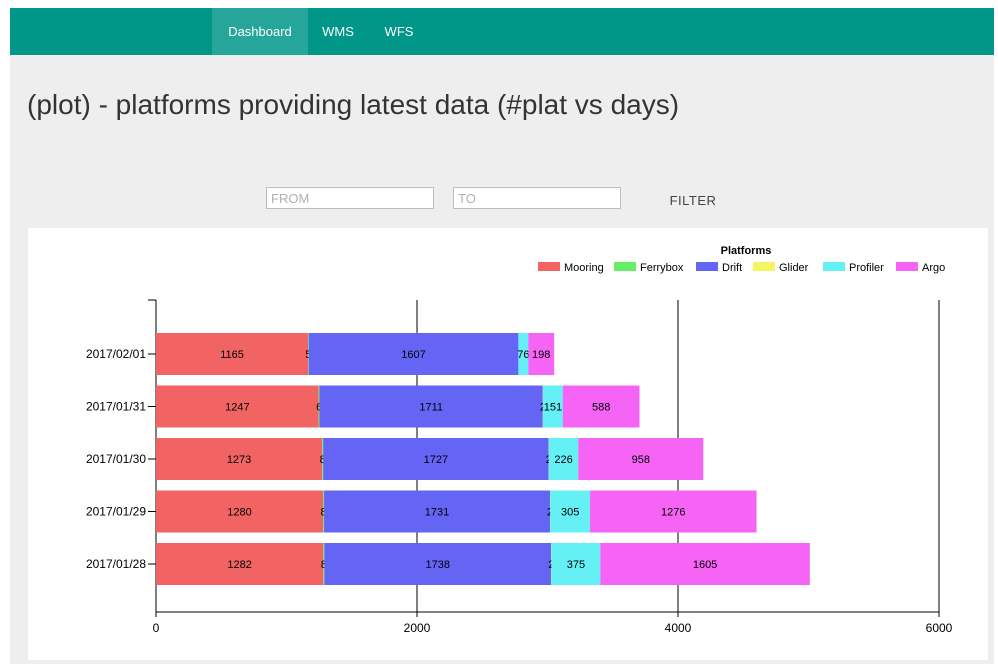  What do you see at coordinates (239, 460) in the screenshot?
I see `data-label: 1273` at bounding box center [239, 460].